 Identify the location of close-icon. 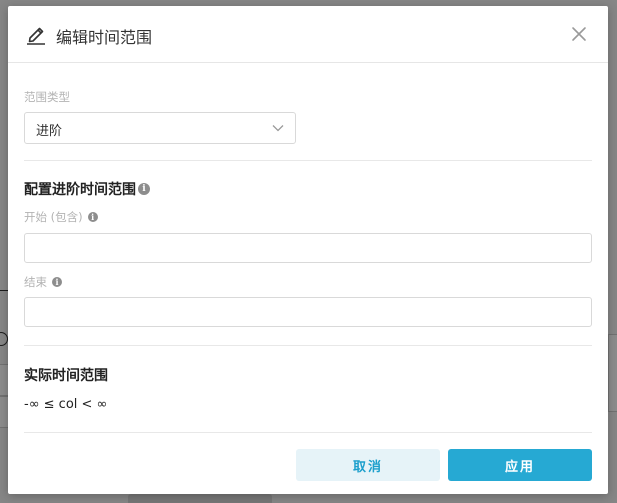
(579, 34).